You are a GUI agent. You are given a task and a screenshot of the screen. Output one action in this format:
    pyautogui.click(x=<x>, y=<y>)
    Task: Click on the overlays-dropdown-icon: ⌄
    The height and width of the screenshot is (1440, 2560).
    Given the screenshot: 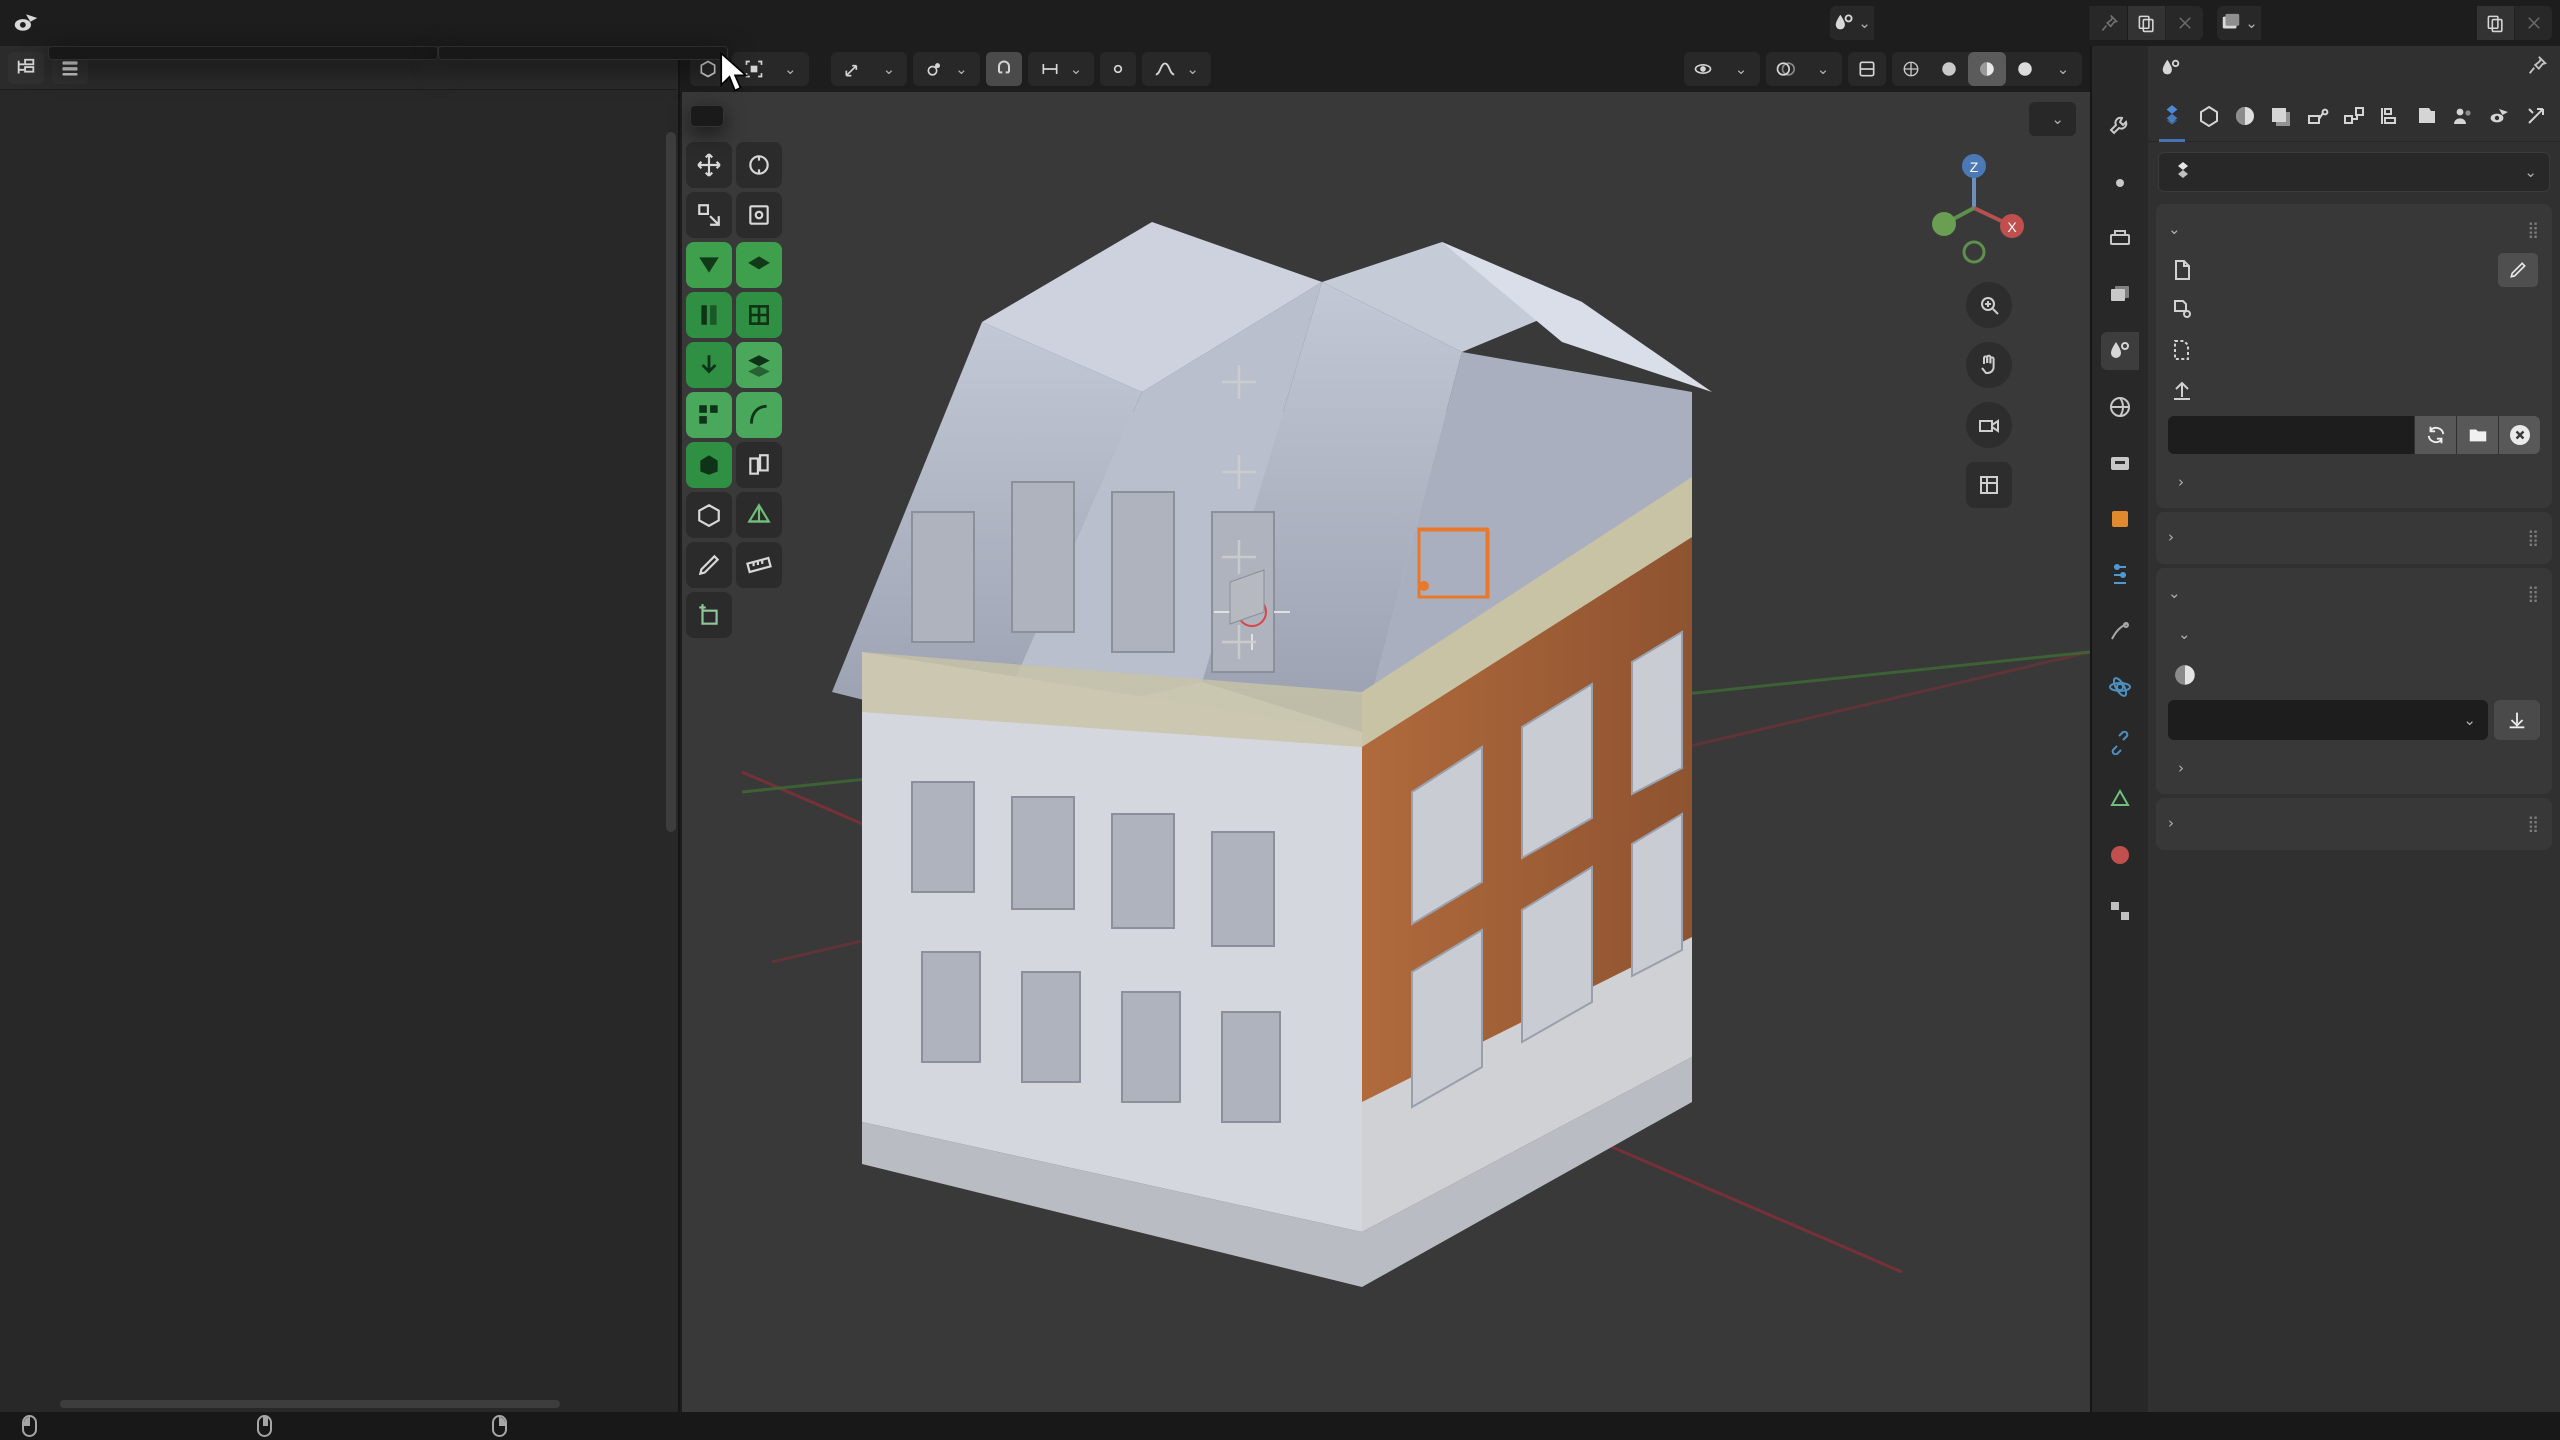 What is the action you would take?
    pyautogui.click(x=1823, y=69)
    